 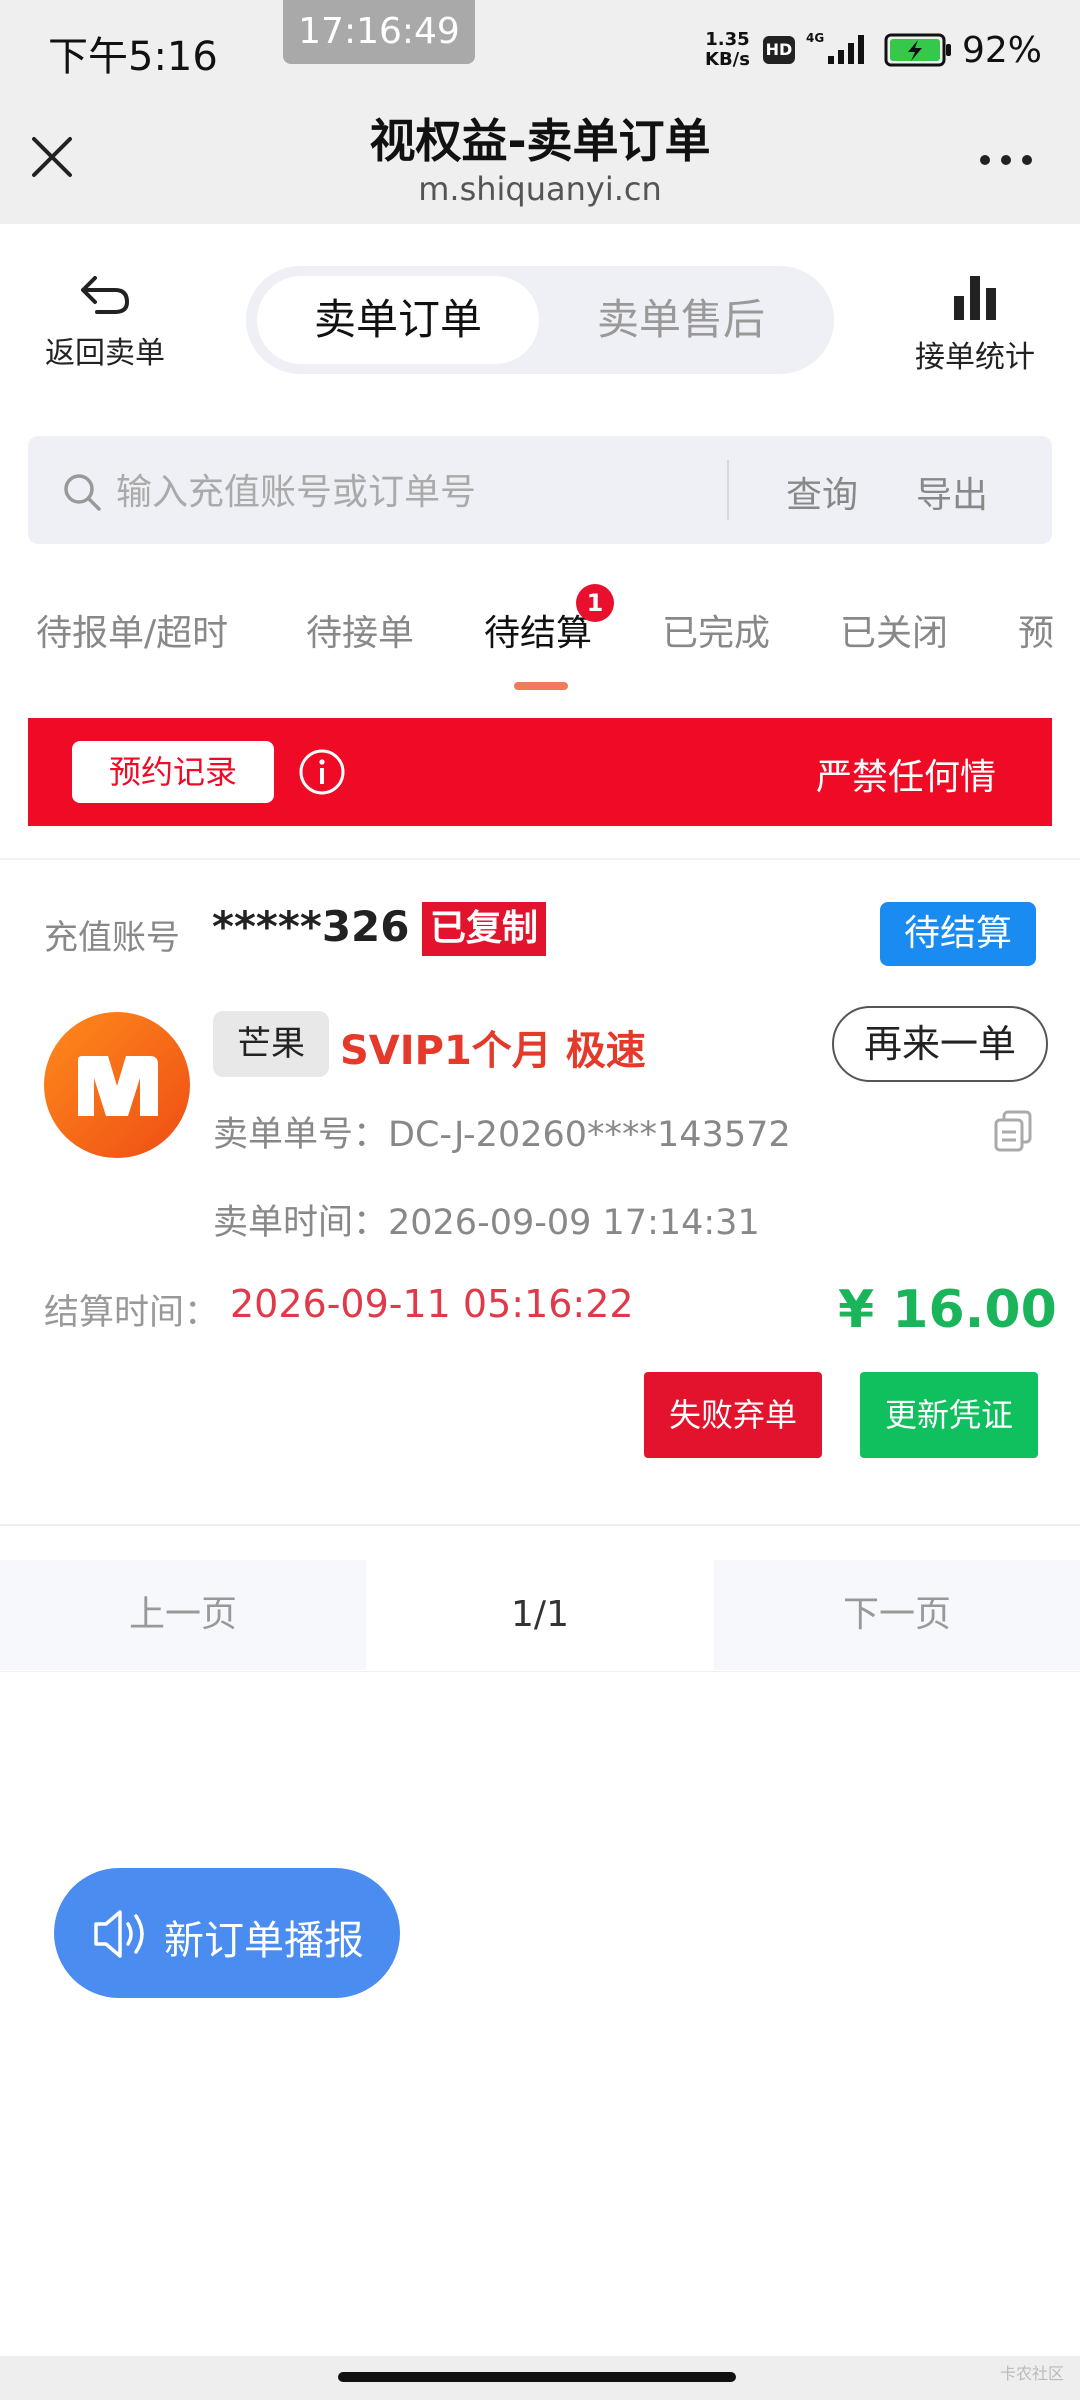 What do you see at coordinates (538, 630) in the screenshot?
I see `tab-pending-settle: 待结算` at bounding box center [538, 630].